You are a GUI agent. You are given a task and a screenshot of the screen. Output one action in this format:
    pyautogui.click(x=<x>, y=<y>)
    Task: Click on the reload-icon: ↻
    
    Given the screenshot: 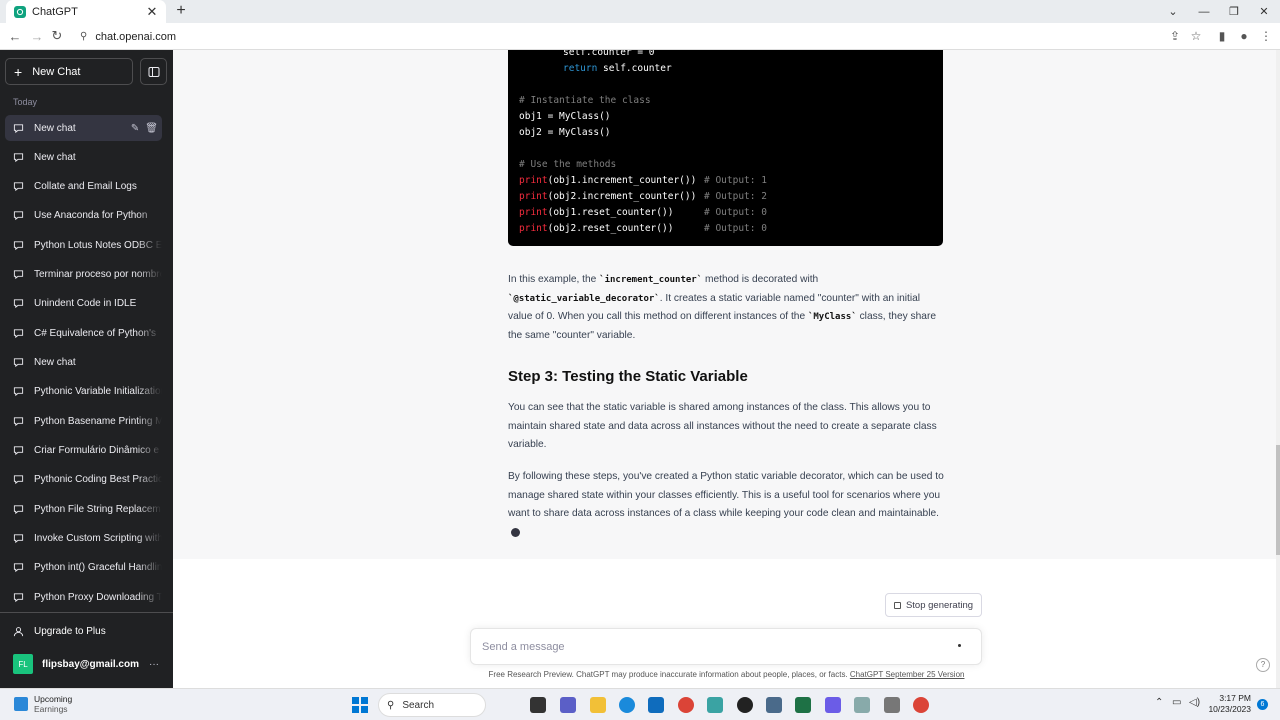 What is the action you would take?
    pyautogui.click(x=57, y=36)
    